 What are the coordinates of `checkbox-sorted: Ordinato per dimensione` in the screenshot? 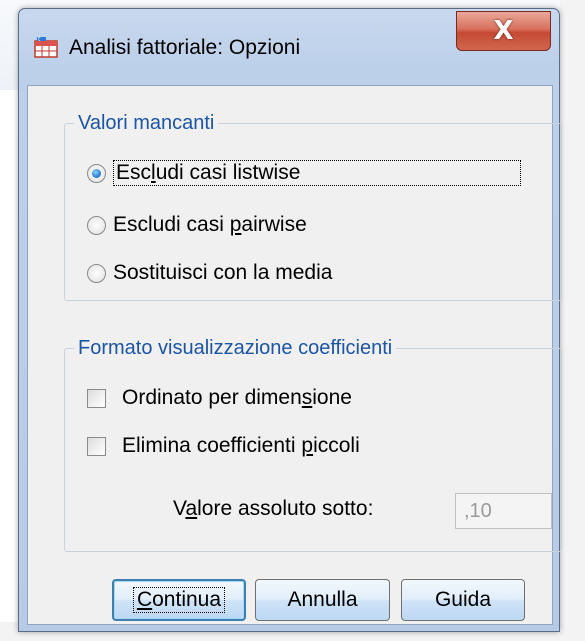 It's located at (219, 398).